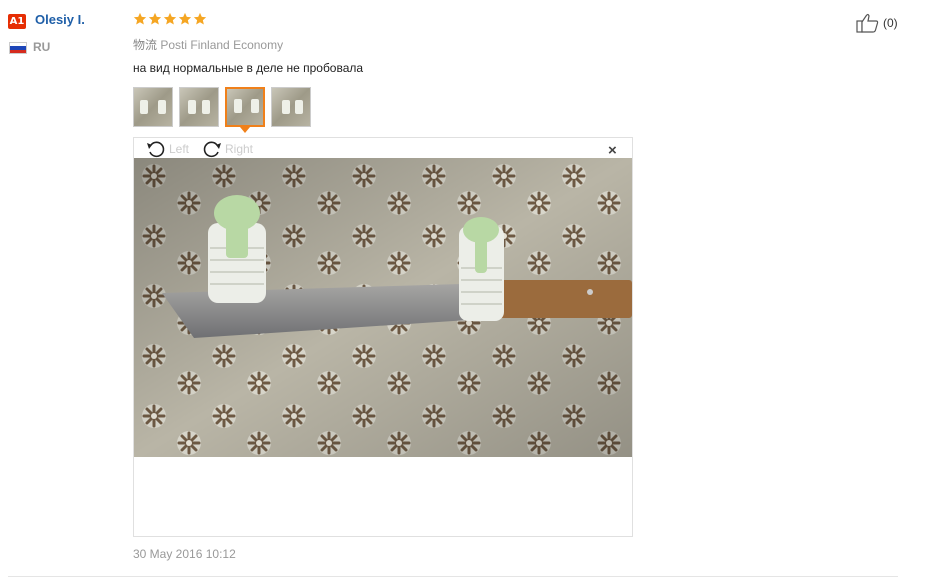  I want to click on thumbs-up-icon, so click(867, 23).